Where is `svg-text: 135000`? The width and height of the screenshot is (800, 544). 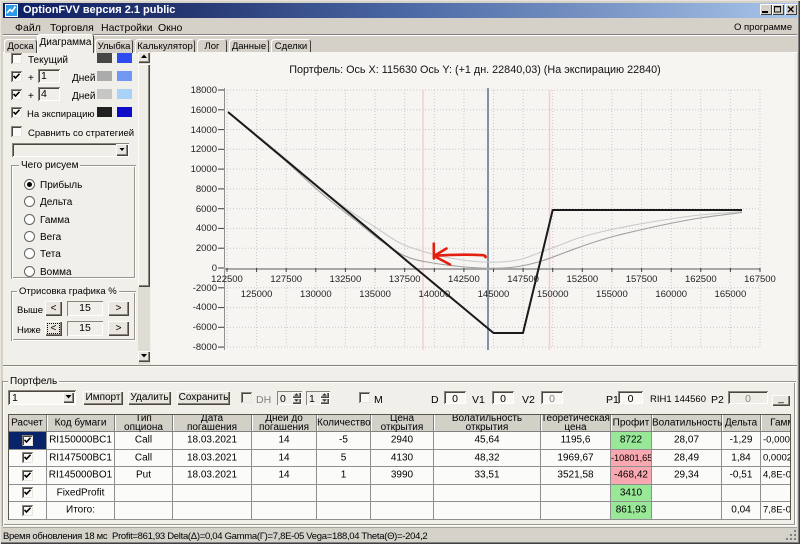 svg-text: 135000 is located at coordinates (375, 294).